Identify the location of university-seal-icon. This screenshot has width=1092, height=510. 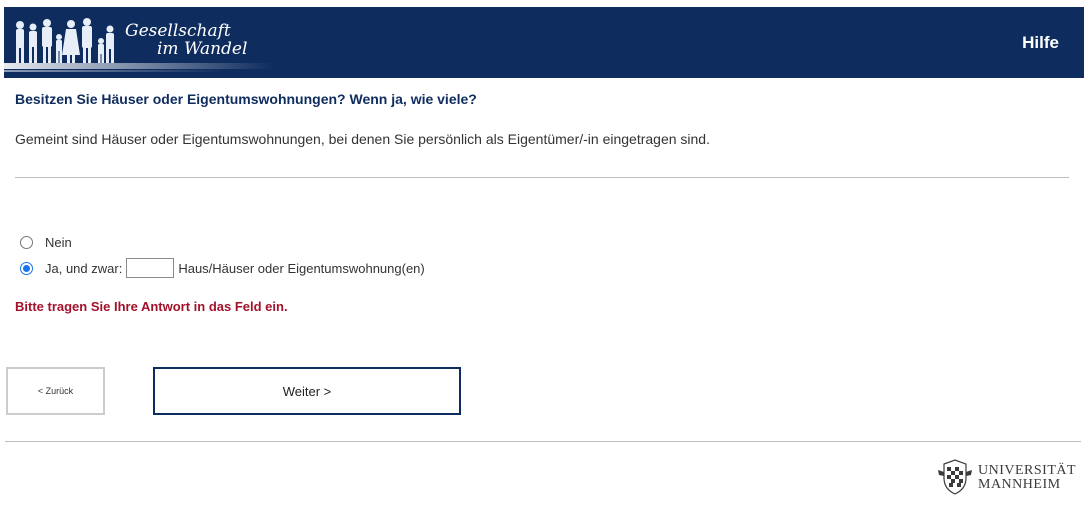
(955, 477).